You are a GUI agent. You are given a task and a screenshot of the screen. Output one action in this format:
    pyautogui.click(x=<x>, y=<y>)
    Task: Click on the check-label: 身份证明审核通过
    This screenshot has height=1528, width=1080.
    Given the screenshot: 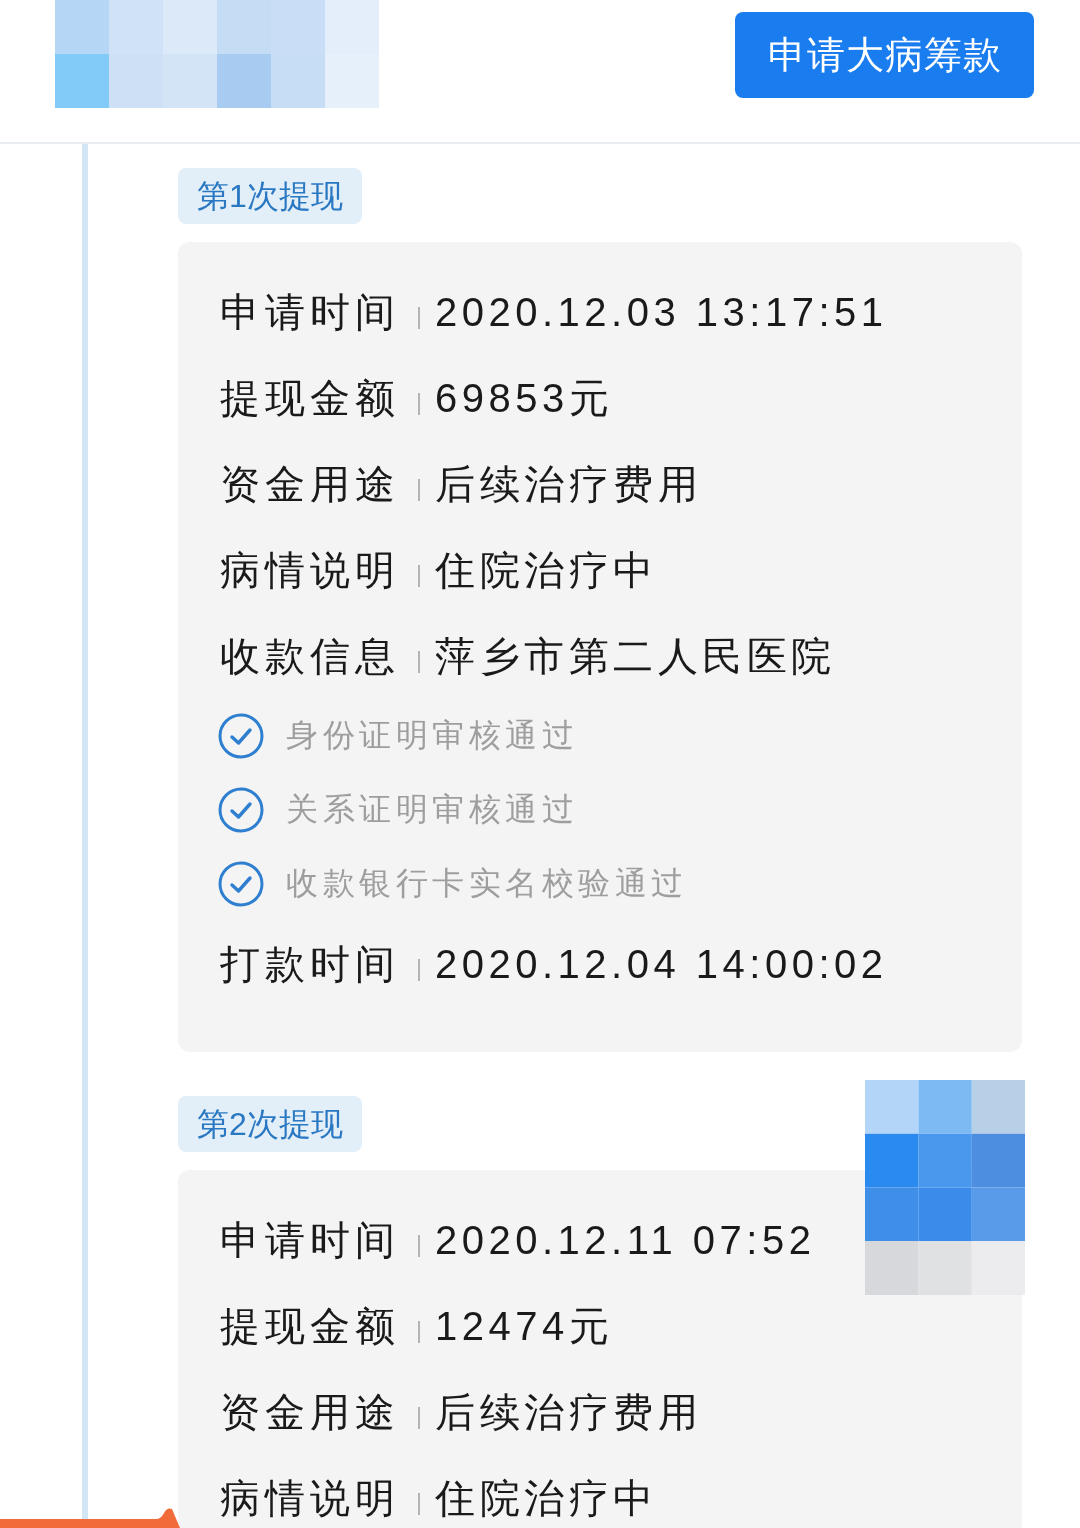 What is the action you would take?
    pyautogui.click(x=432, y=735)
    